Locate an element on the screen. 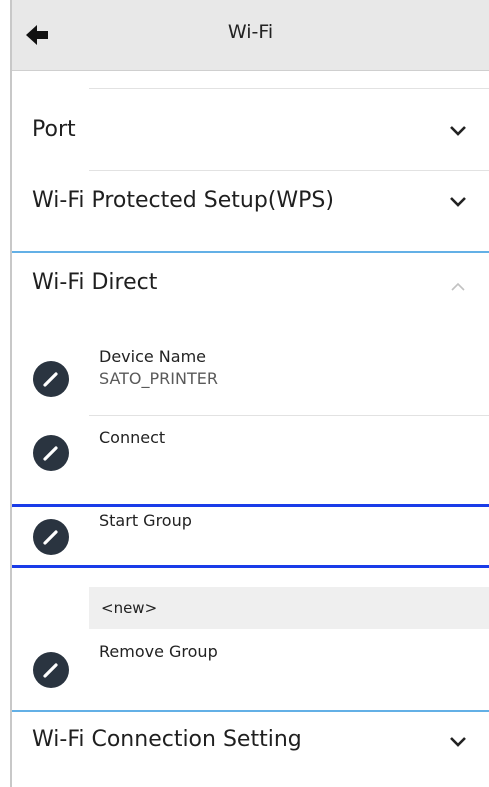  item-value: SATO_PRINTER is located at coordinates (158, 378).